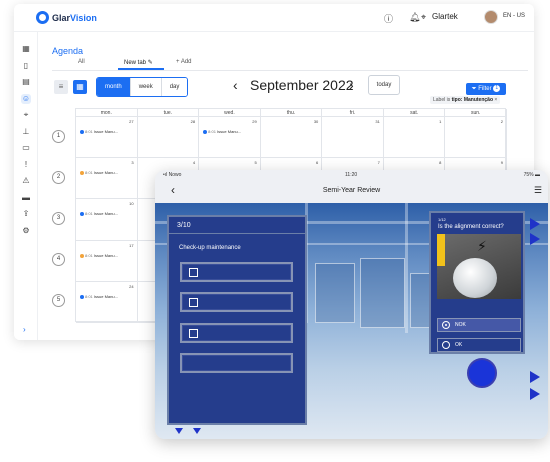  I want to click on calendar-day-cell: 31, so click(353, 138).